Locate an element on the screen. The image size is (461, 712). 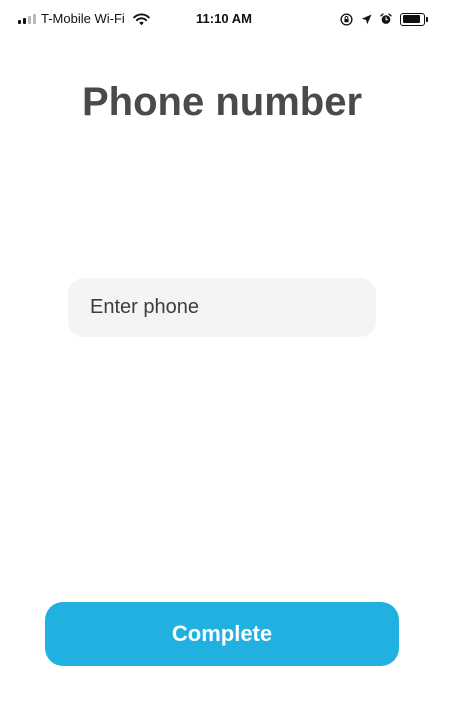
alarm-icon is located at coordinates (386, 18).